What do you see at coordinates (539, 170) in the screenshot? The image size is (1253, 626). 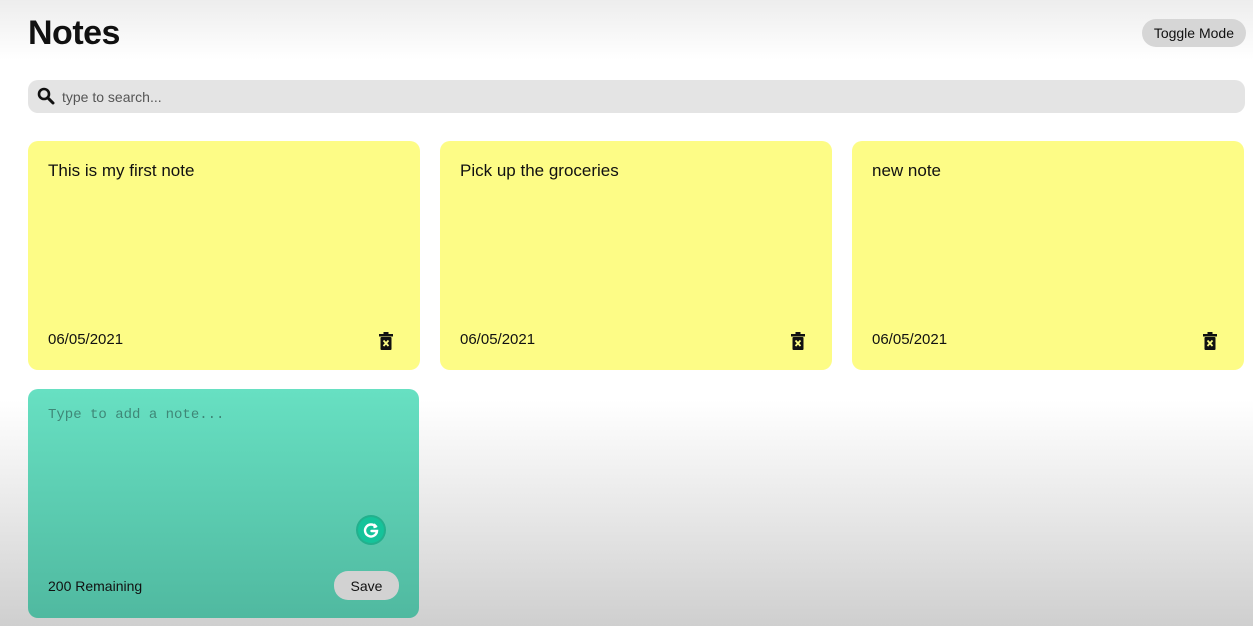 I see `note-text: Pick up the groceries` at bounding box center [539, 170].